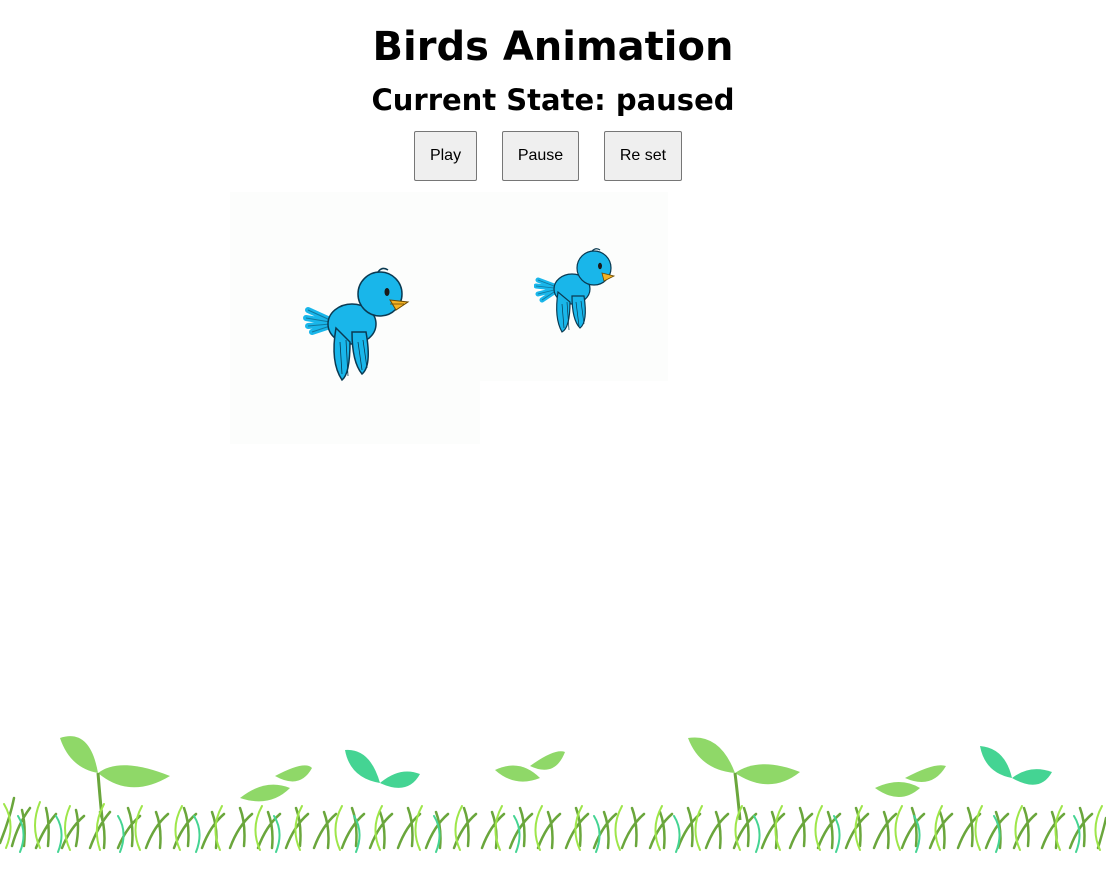  Describe the element at coordinates (445, 156) in the screenshot. I see `play-button: Play` at that location.